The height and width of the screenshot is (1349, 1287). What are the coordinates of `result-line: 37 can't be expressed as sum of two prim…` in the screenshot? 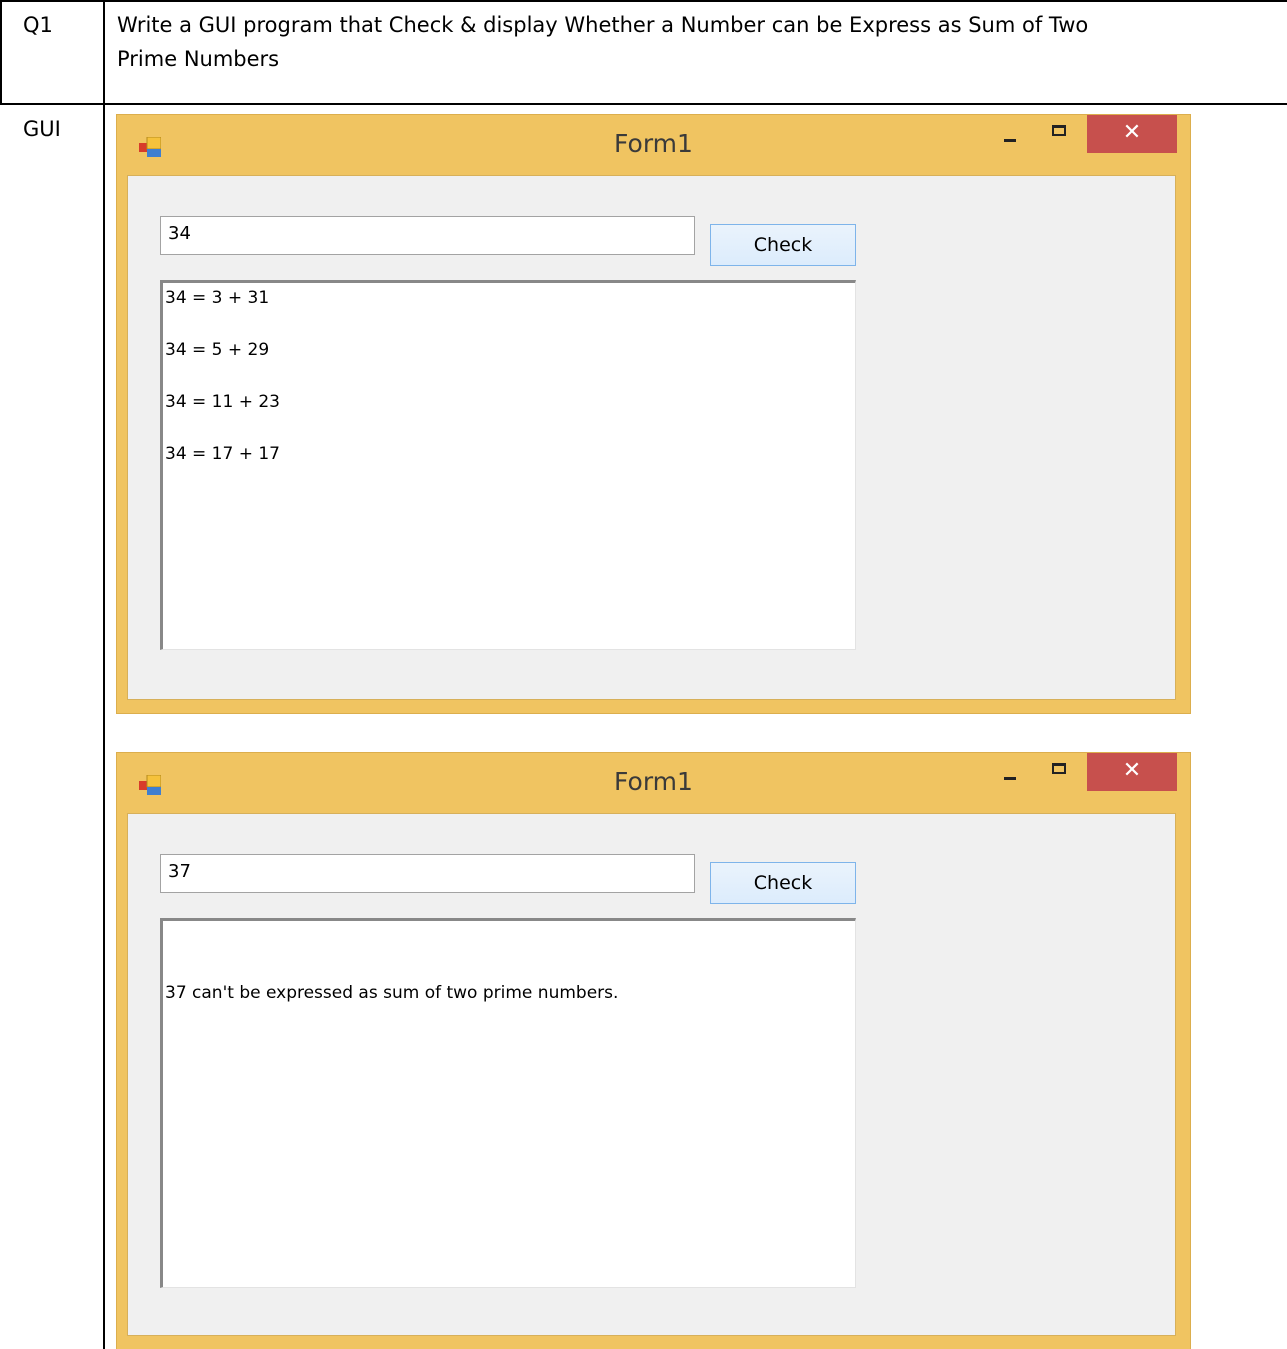 It's located at (392, 993).